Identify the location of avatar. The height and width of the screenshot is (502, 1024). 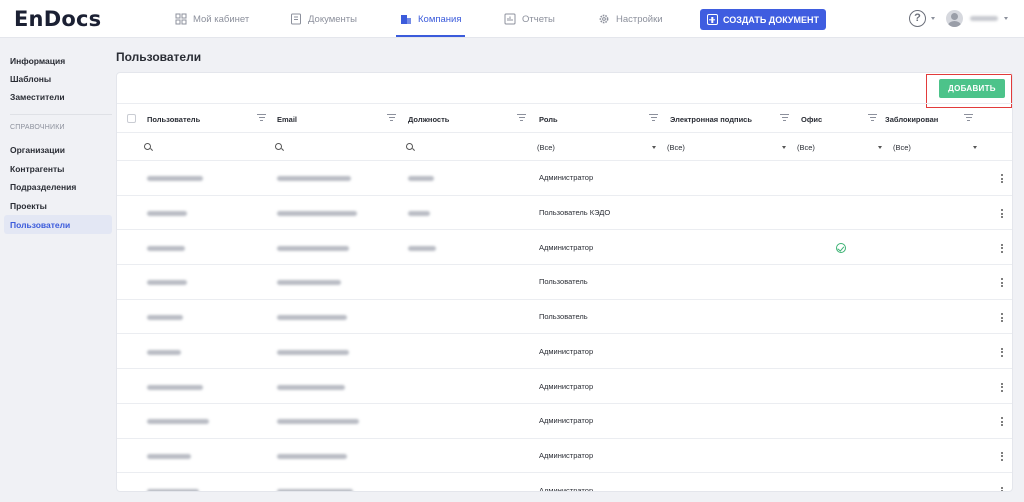
(954, 18).